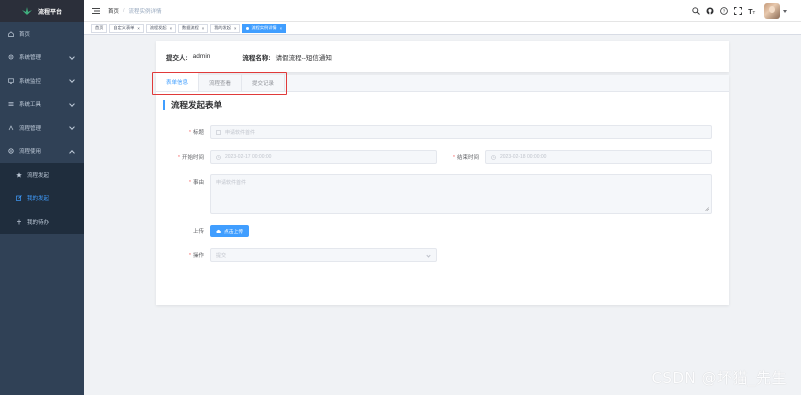 This screenshot has height=395, width=801. Describe the element at coordinates (772, 11) in the screenshot. I see `avatar` at that location.